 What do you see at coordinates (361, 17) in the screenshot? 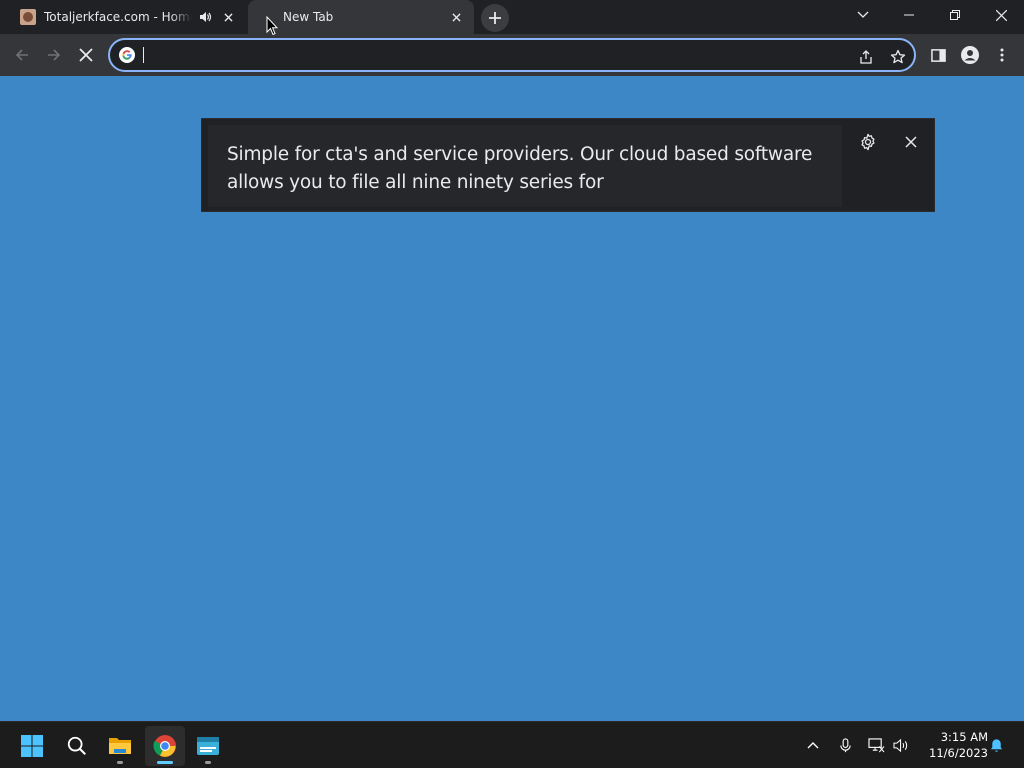
I see `tab-new-tab: New Tab` at bounding box center [361, 17].